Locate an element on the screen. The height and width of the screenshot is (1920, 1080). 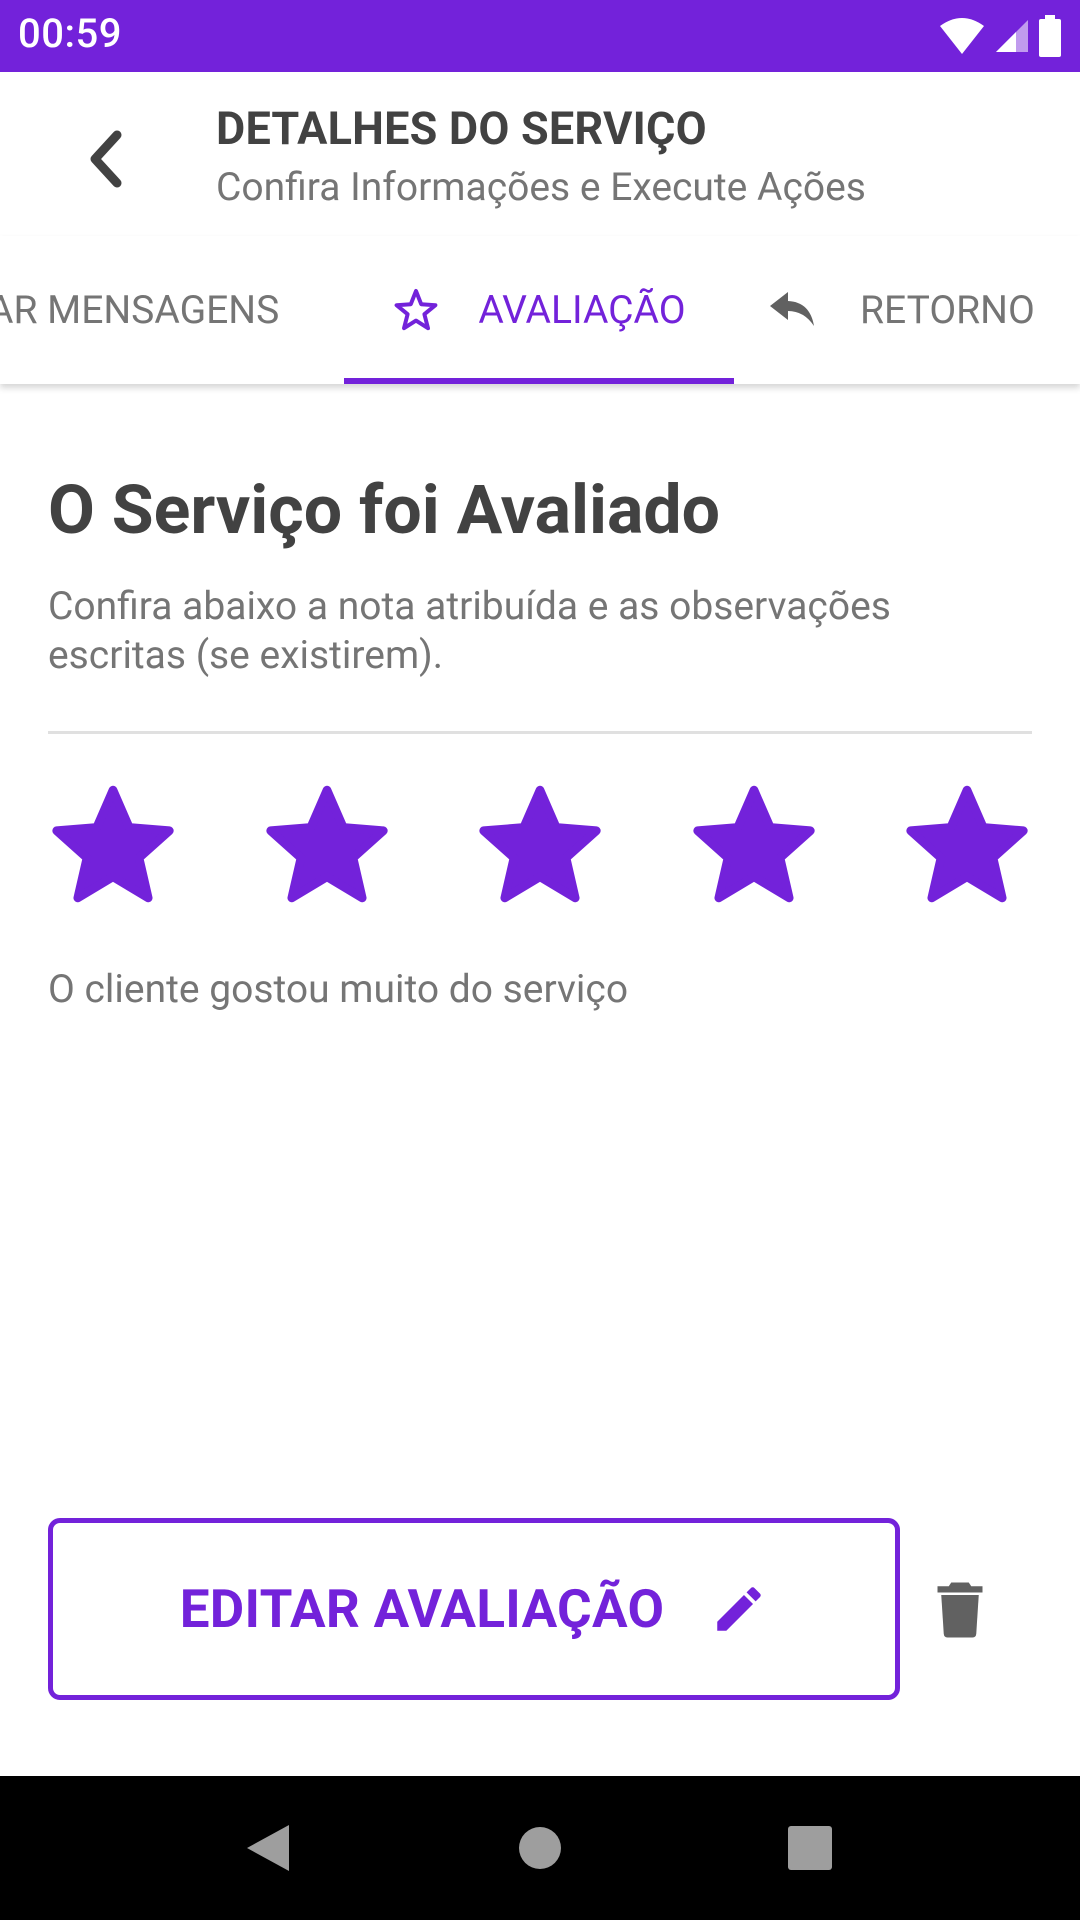
pencil-icon is located at coordinates (739, 1609).